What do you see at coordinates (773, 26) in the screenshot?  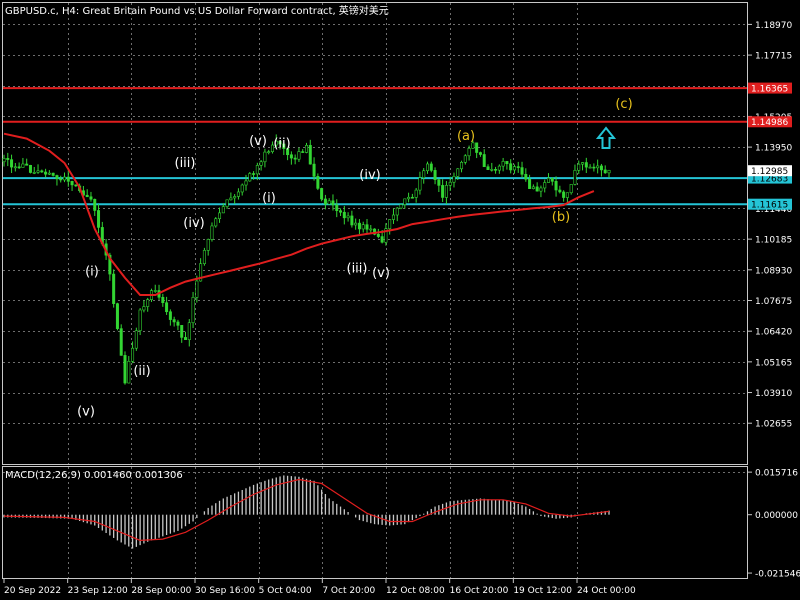 I see `price-tick-label: 1.18970` at bounding box center [773, 26].